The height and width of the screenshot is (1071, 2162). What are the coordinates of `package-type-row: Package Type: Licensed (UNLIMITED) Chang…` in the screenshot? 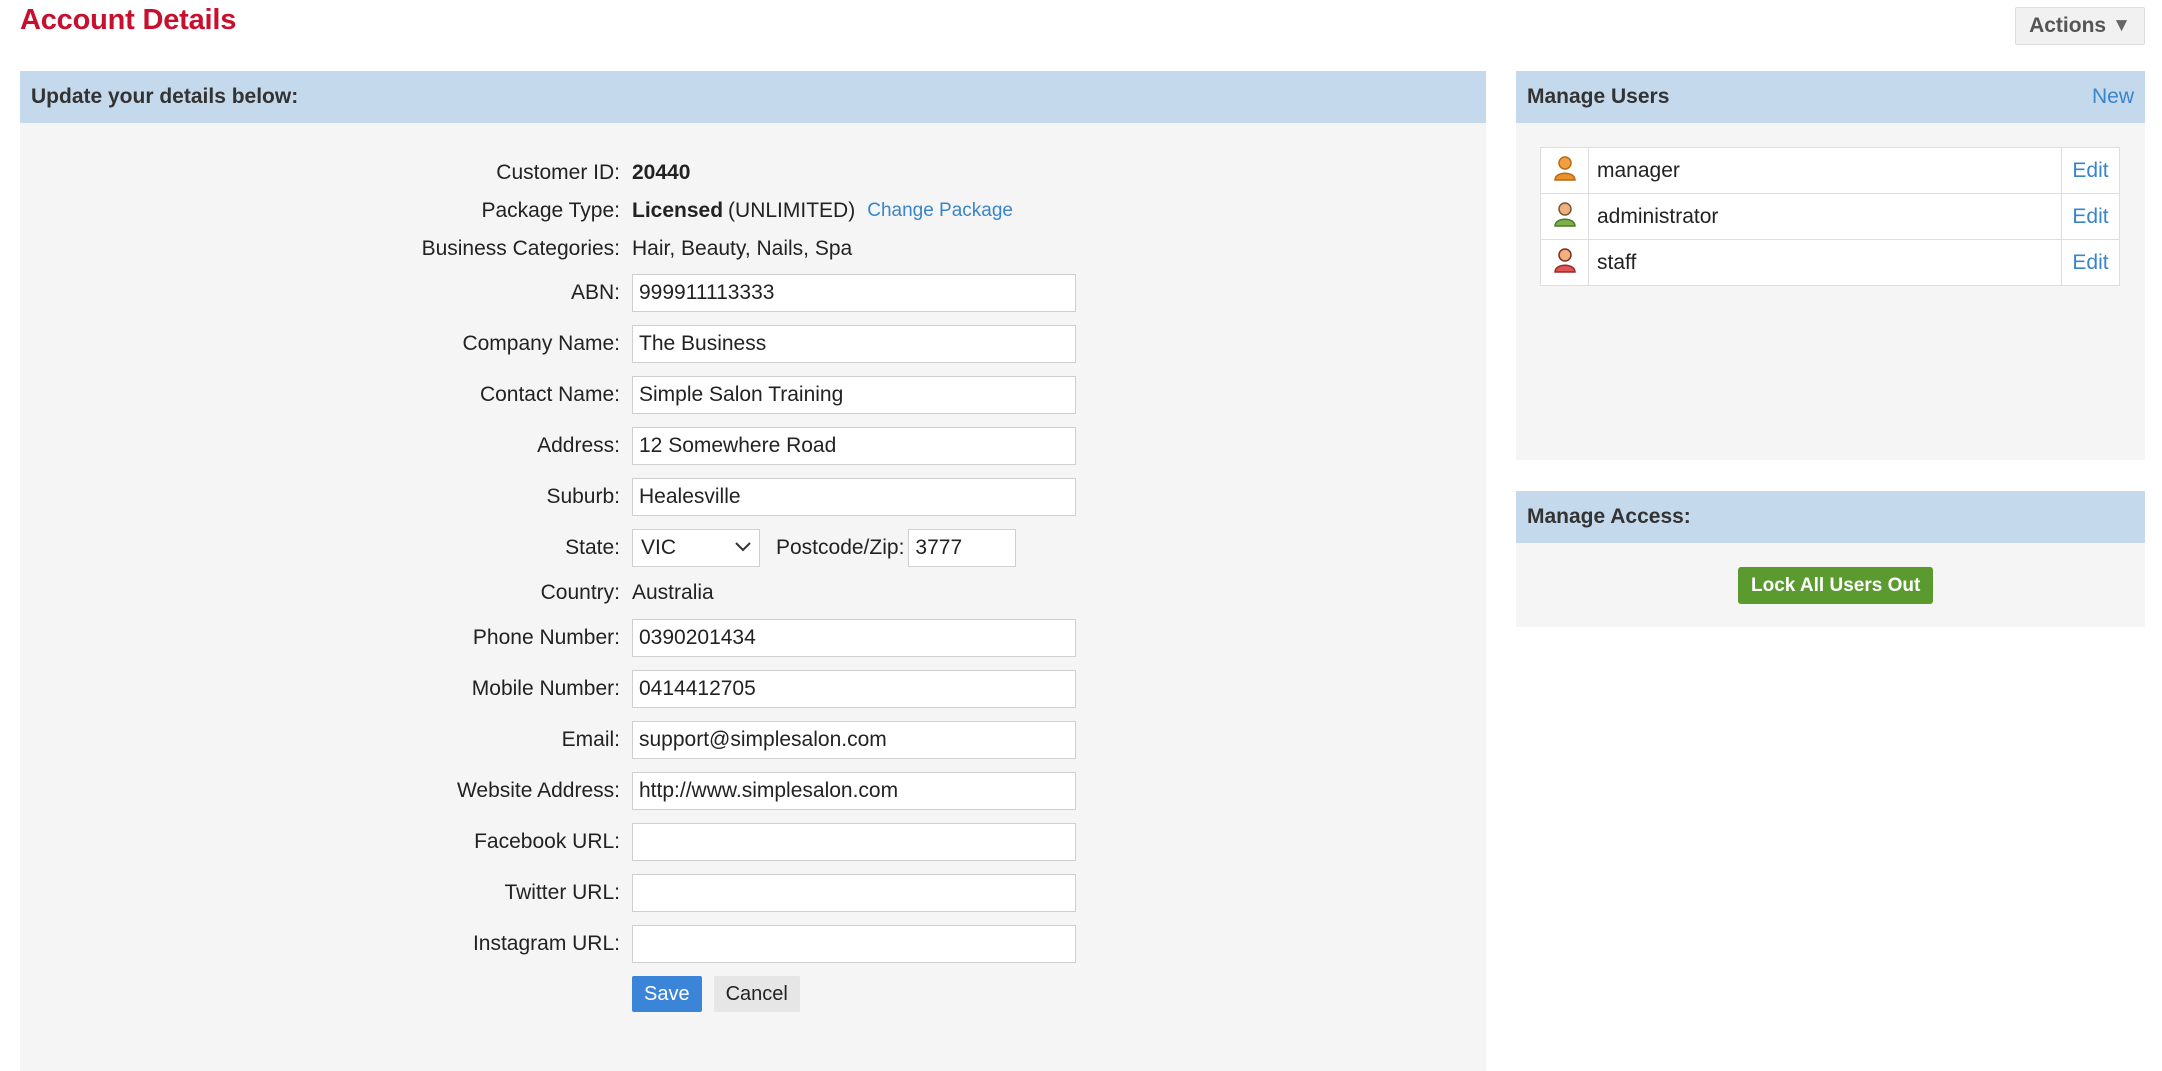 It's located at (516, 211).